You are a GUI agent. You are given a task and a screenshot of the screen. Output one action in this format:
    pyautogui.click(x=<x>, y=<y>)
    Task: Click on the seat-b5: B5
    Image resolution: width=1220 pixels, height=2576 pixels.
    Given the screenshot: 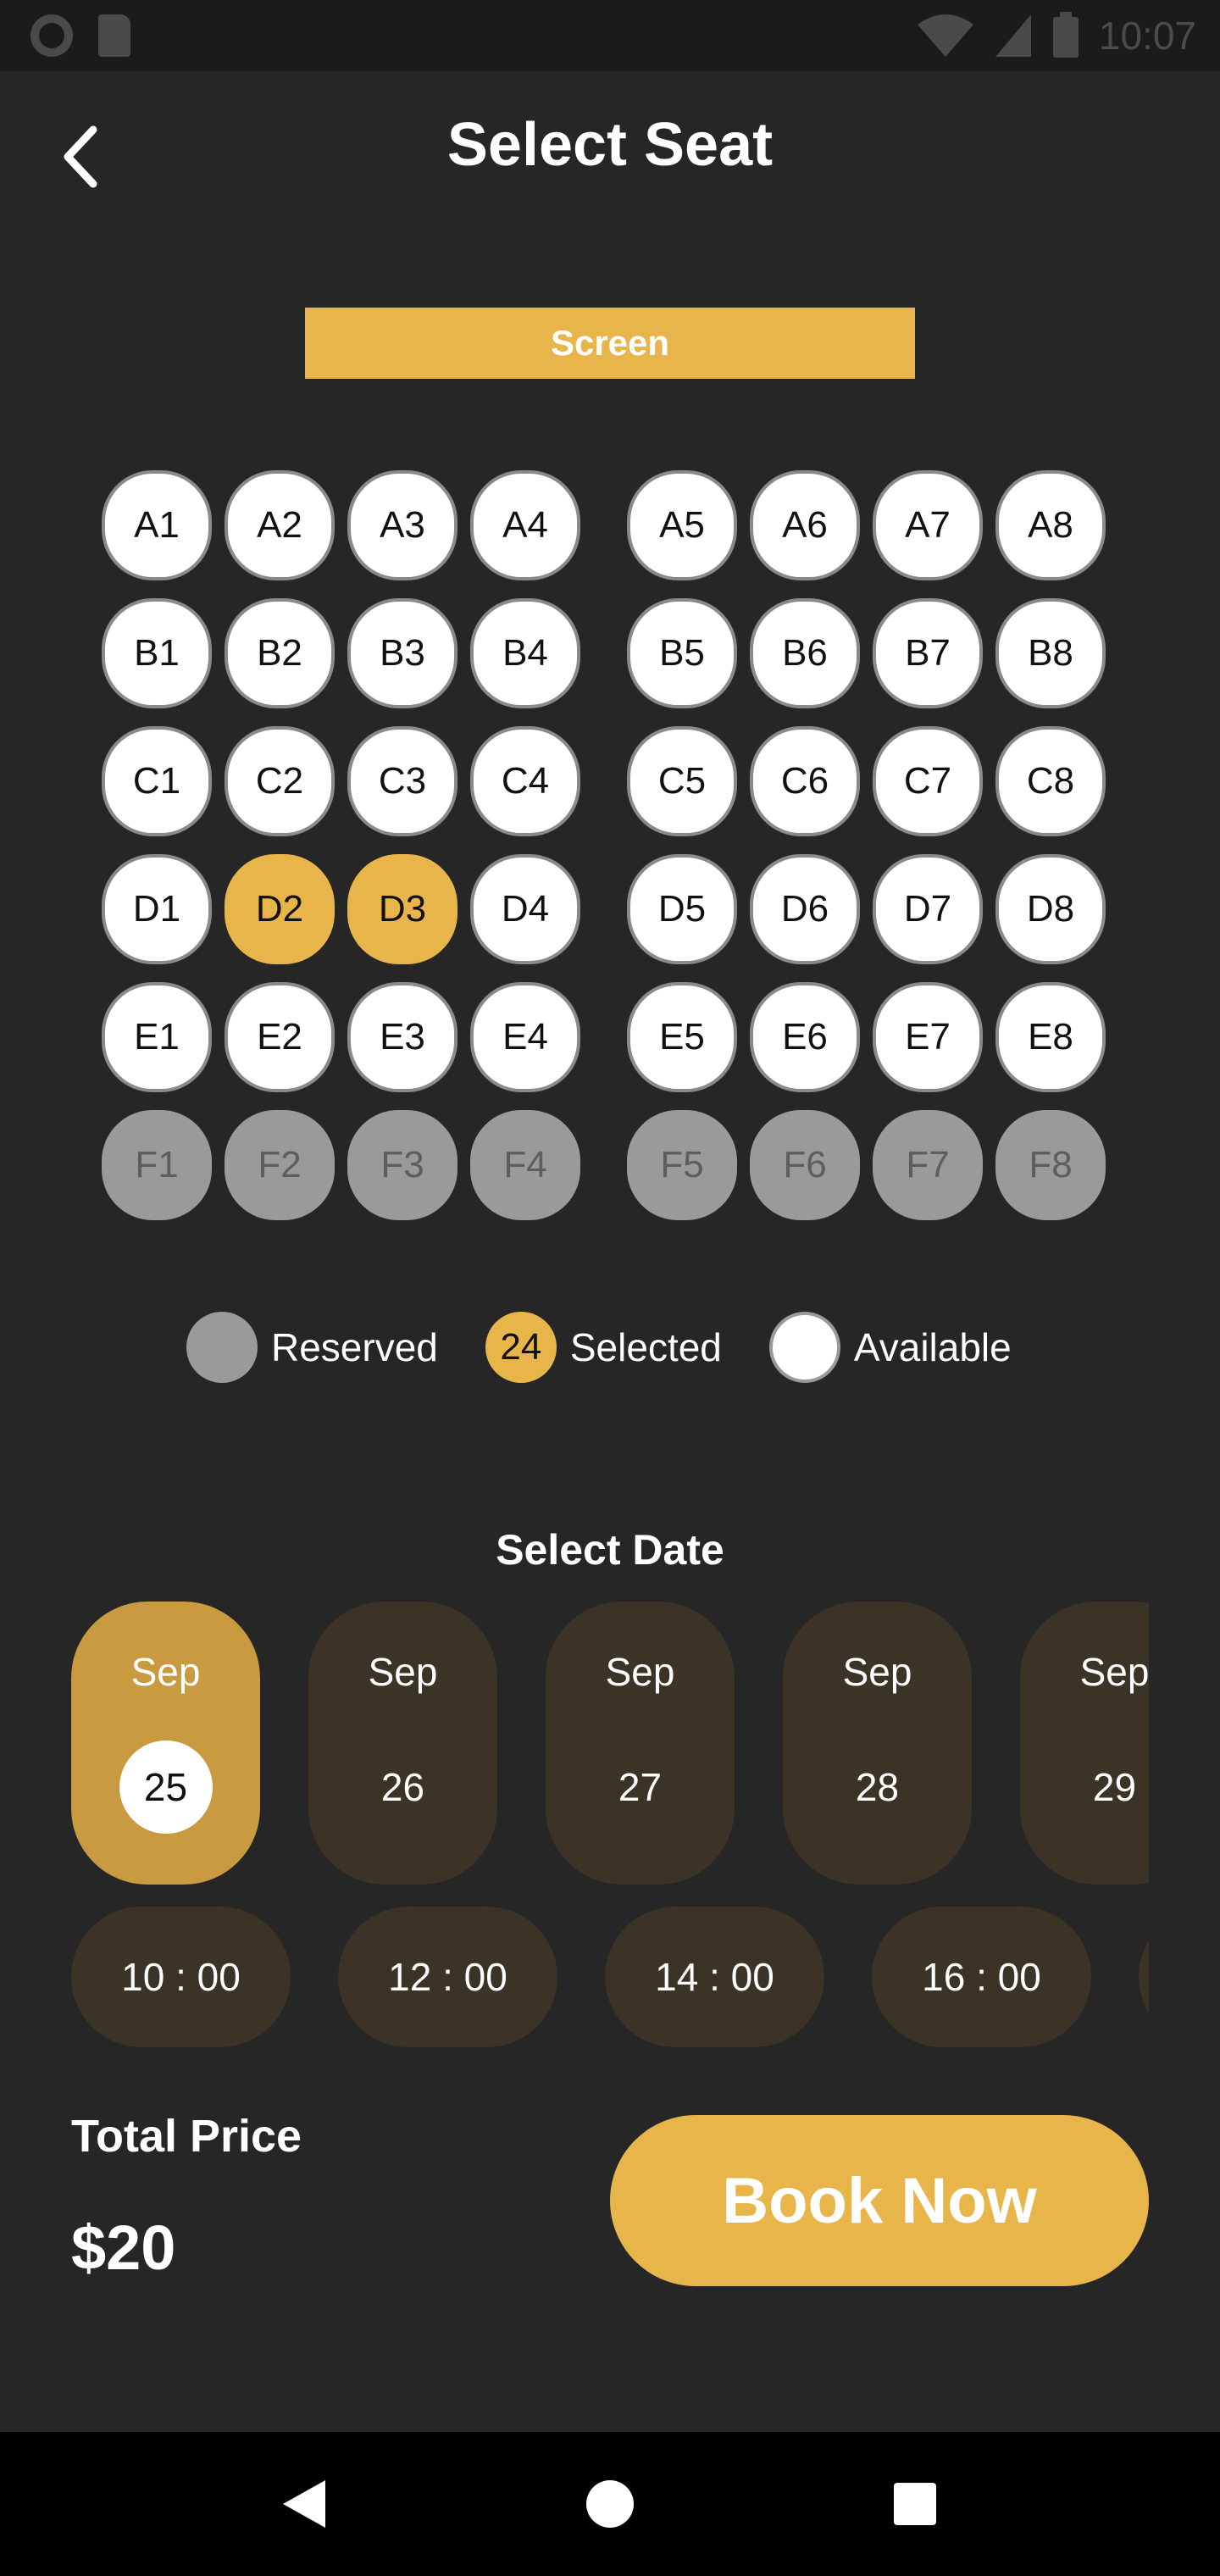 What is the action you would take?
    pyautogui.click(x=682, y=653)
    